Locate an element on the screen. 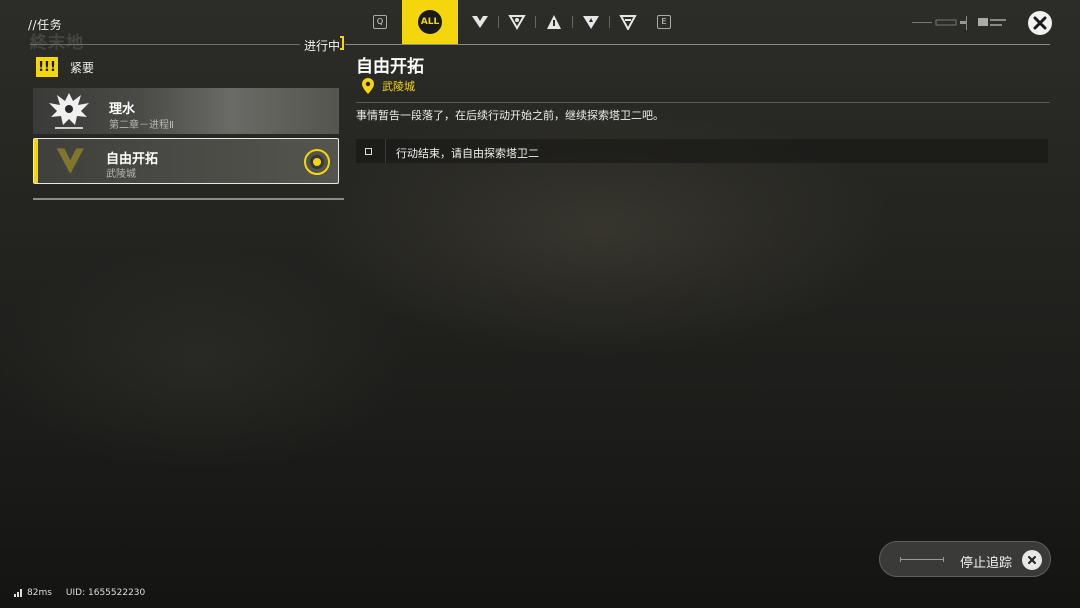 This screenshot has width=1080, height=608. location-pin-icon is located at coordinates (368, 86).